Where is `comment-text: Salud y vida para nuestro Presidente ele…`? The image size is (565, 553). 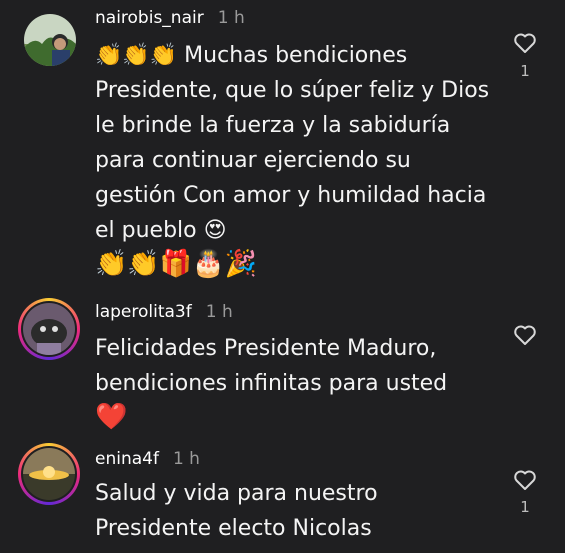 comment-text: Salud y vida para nuestro Presidente ele… is located at coordinates (295, 511).